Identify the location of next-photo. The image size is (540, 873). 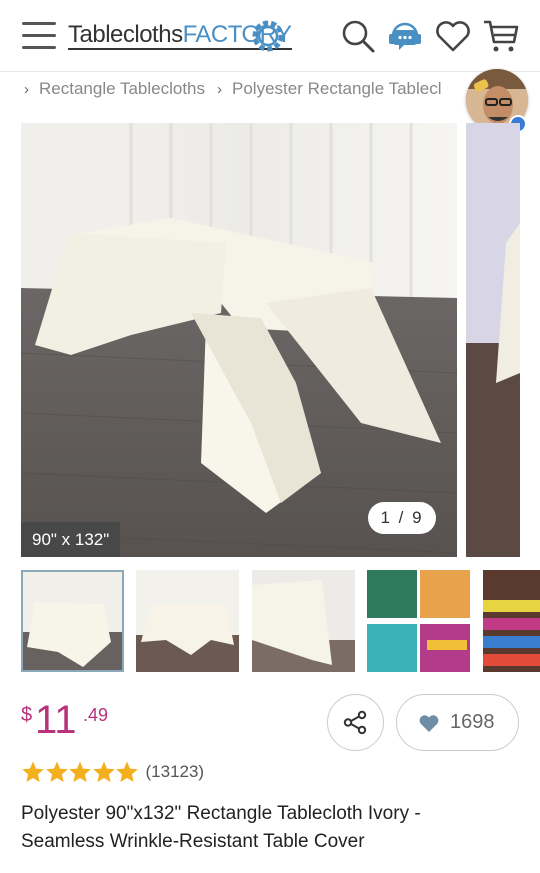
(493, 340).